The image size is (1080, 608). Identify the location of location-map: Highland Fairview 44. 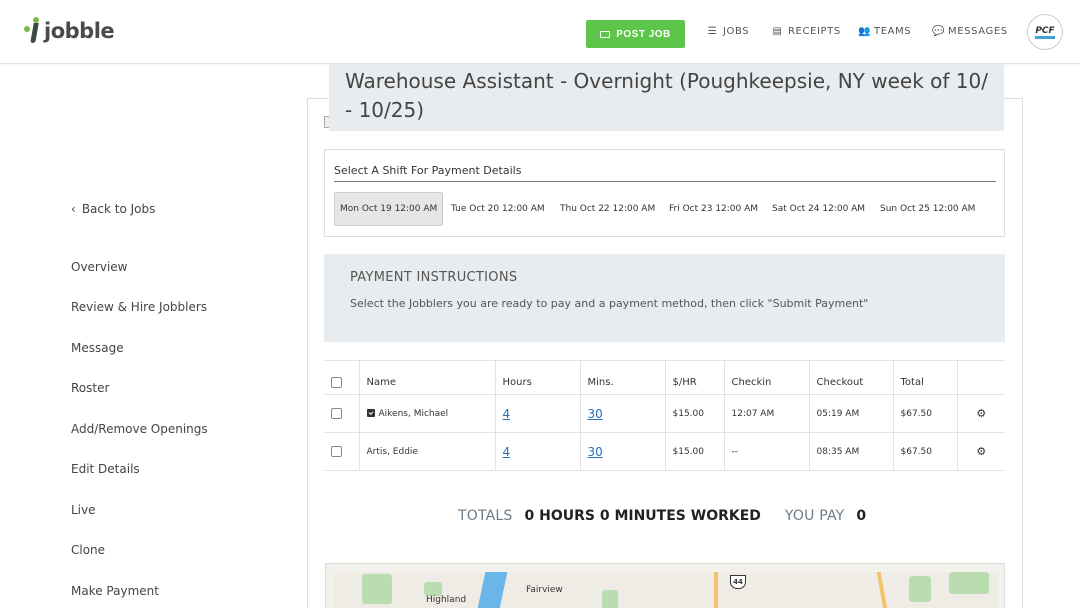
(665, 585).